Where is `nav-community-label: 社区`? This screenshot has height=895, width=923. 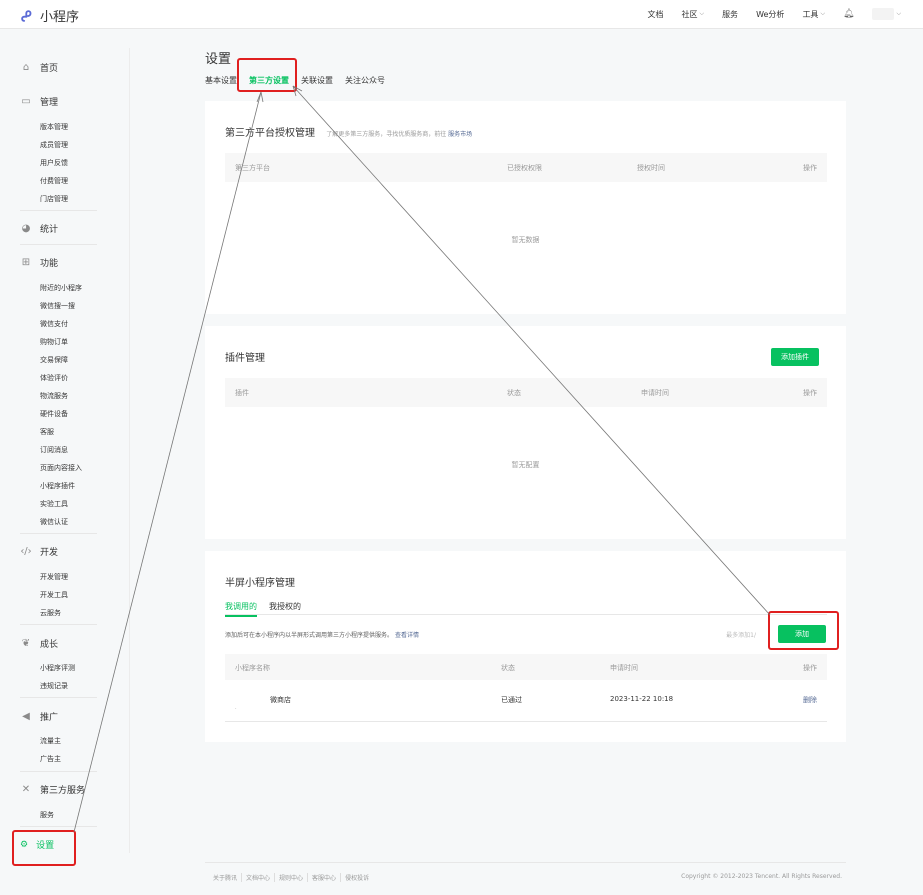 nav-community-label: 社区 is located at coordinates (689, 14).